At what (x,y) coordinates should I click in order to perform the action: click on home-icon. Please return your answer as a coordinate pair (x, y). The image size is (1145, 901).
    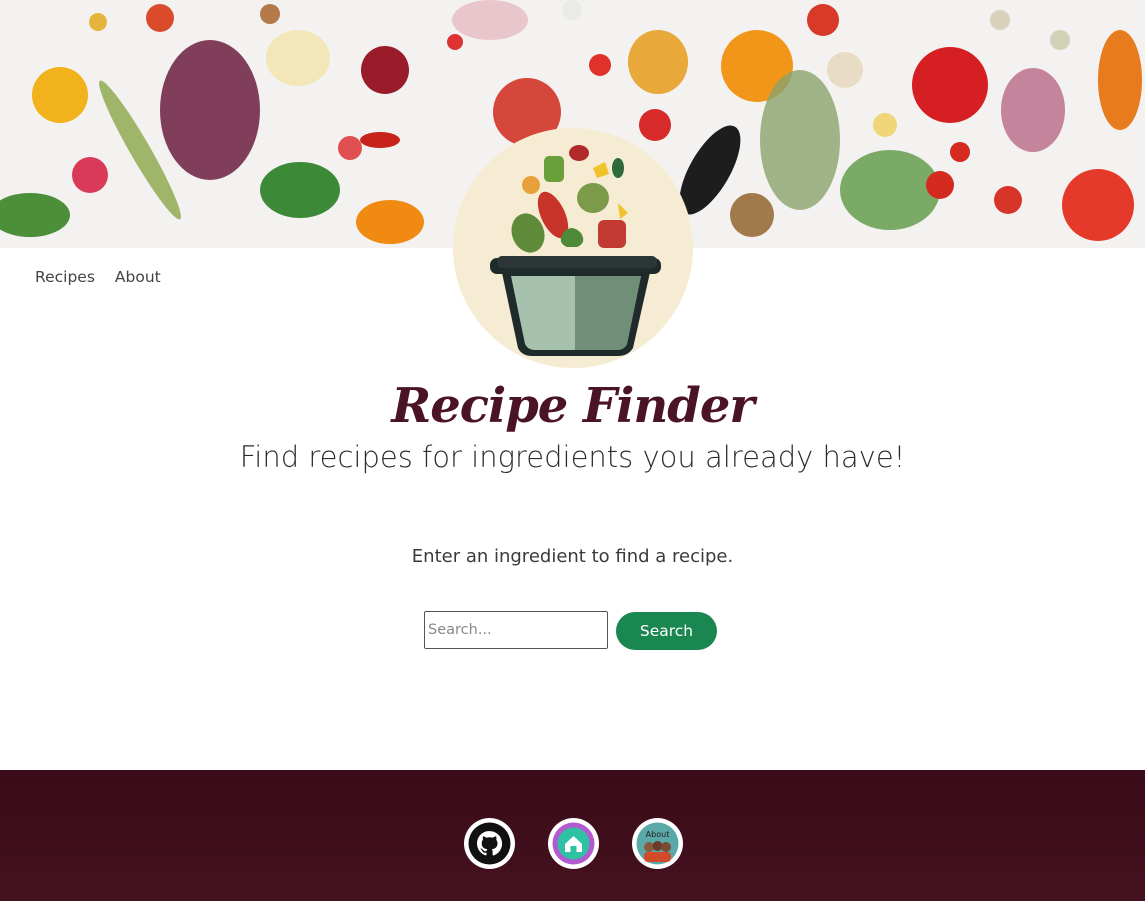
    Looking at the image, I should click on (573, 843).